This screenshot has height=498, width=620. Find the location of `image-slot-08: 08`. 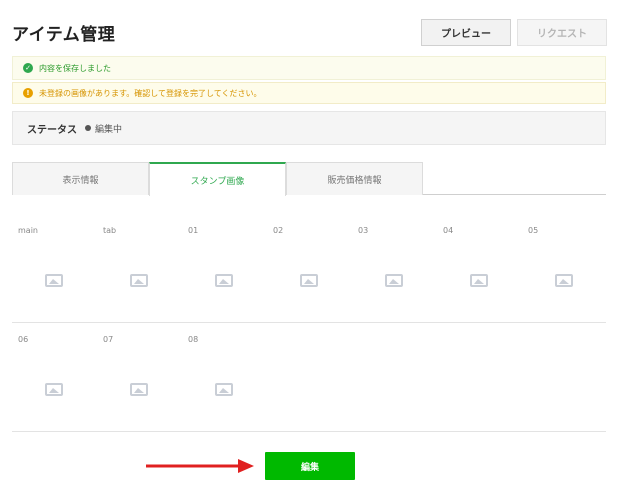

image-slot-08: 08 is located at coordinates (224, 374).